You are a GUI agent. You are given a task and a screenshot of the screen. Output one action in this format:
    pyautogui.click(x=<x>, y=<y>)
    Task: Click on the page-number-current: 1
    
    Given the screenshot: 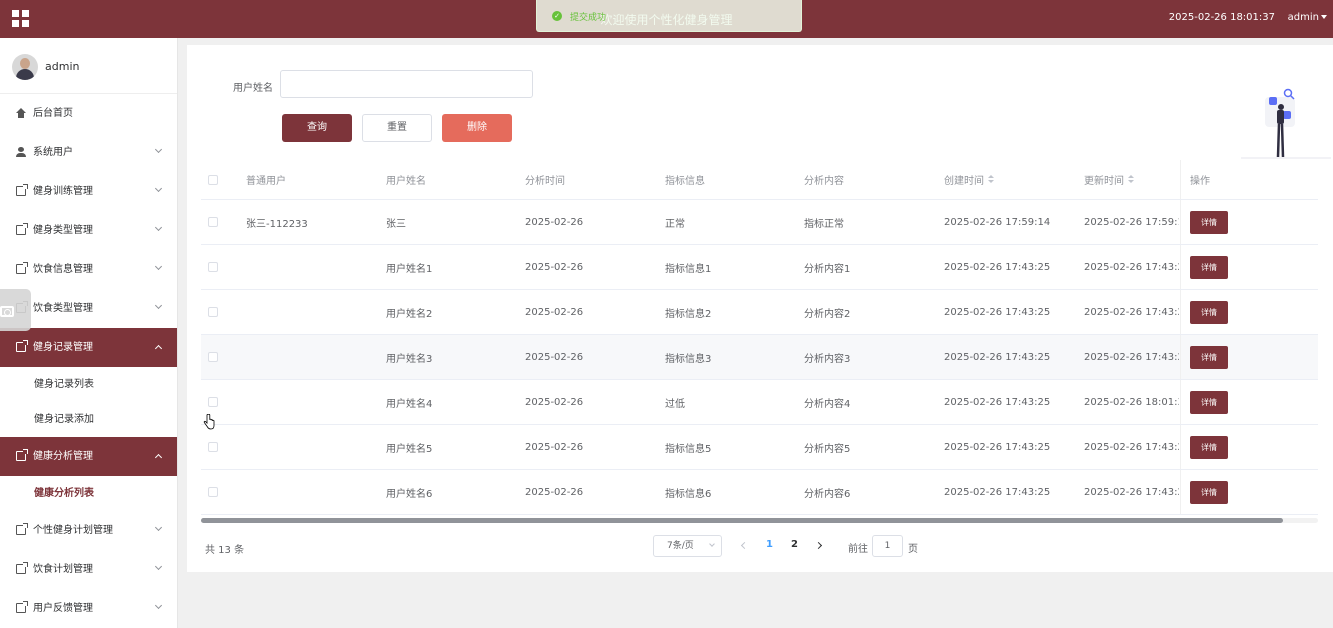 What is the action you would take?
    pyautogui.click(x=769, y=544)
    